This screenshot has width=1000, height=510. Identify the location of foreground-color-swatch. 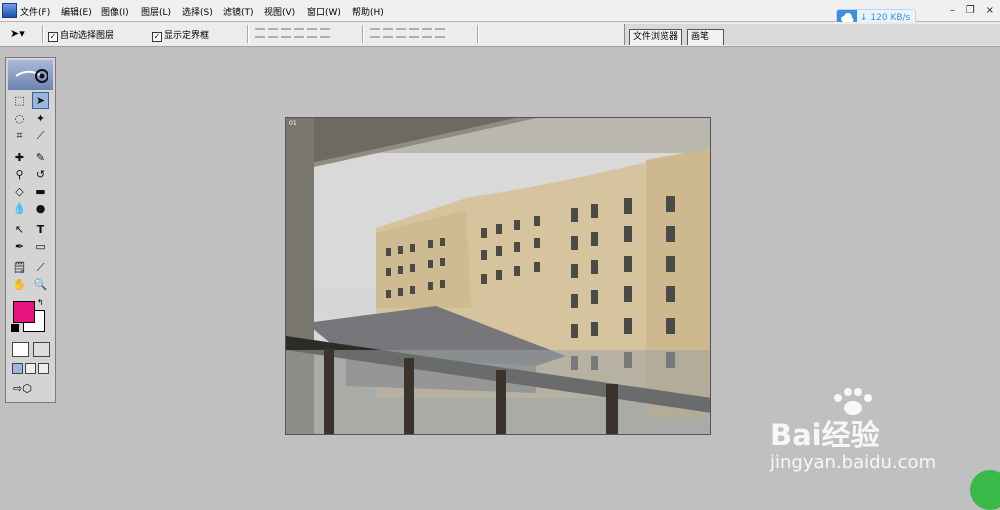
(24, 312).